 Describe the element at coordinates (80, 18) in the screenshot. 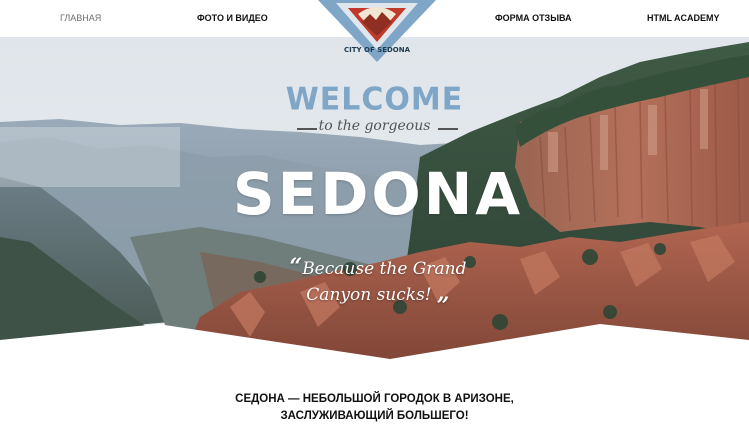

I see `nav-item-home: ГЛАВНАЯ` at that location.